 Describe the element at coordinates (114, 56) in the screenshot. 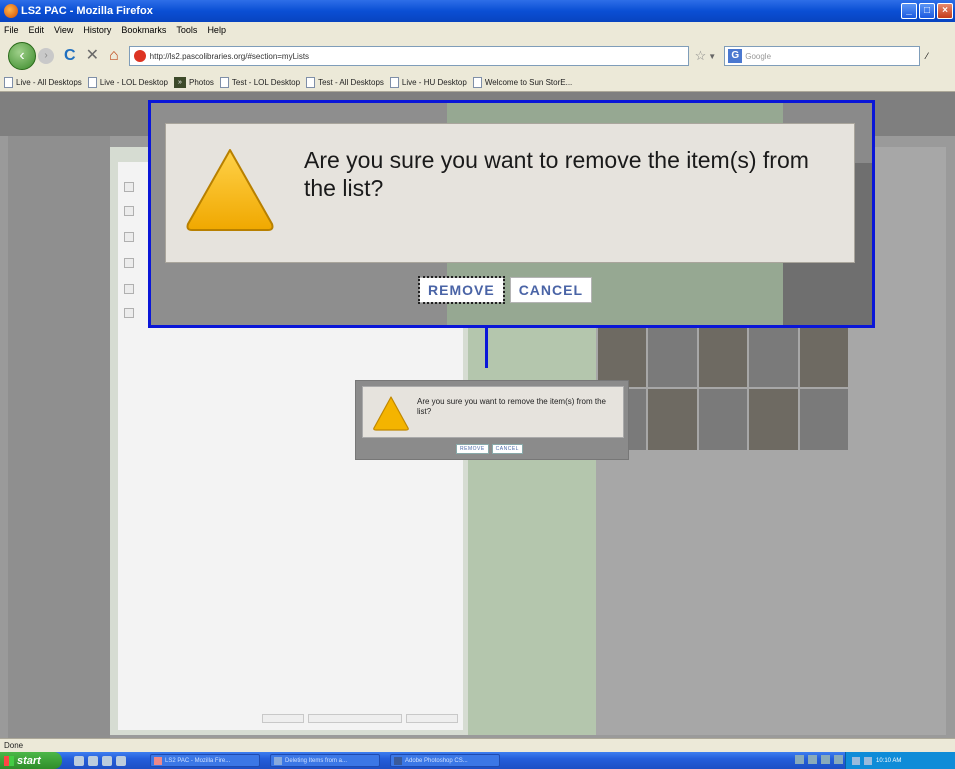

I see `home-icon: ⌂` at that location.